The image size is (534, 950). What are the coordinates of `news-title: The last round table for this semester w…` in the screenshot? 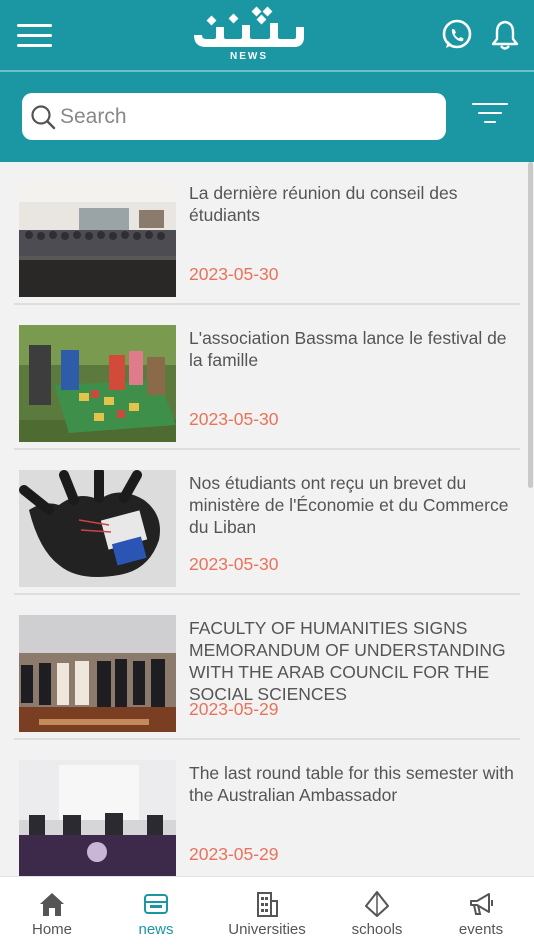 It's located at (351, 784).